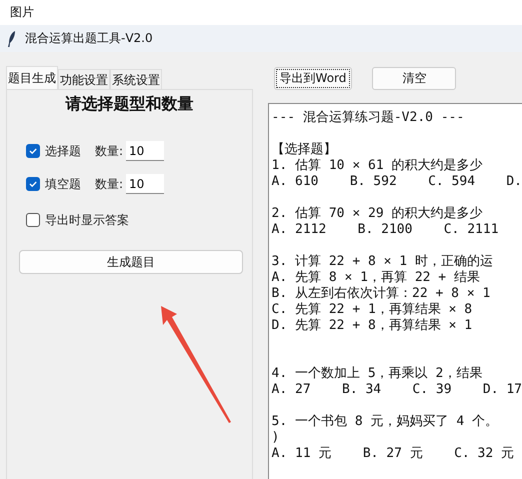  I want to click on output-line: ), so click(276, 437).